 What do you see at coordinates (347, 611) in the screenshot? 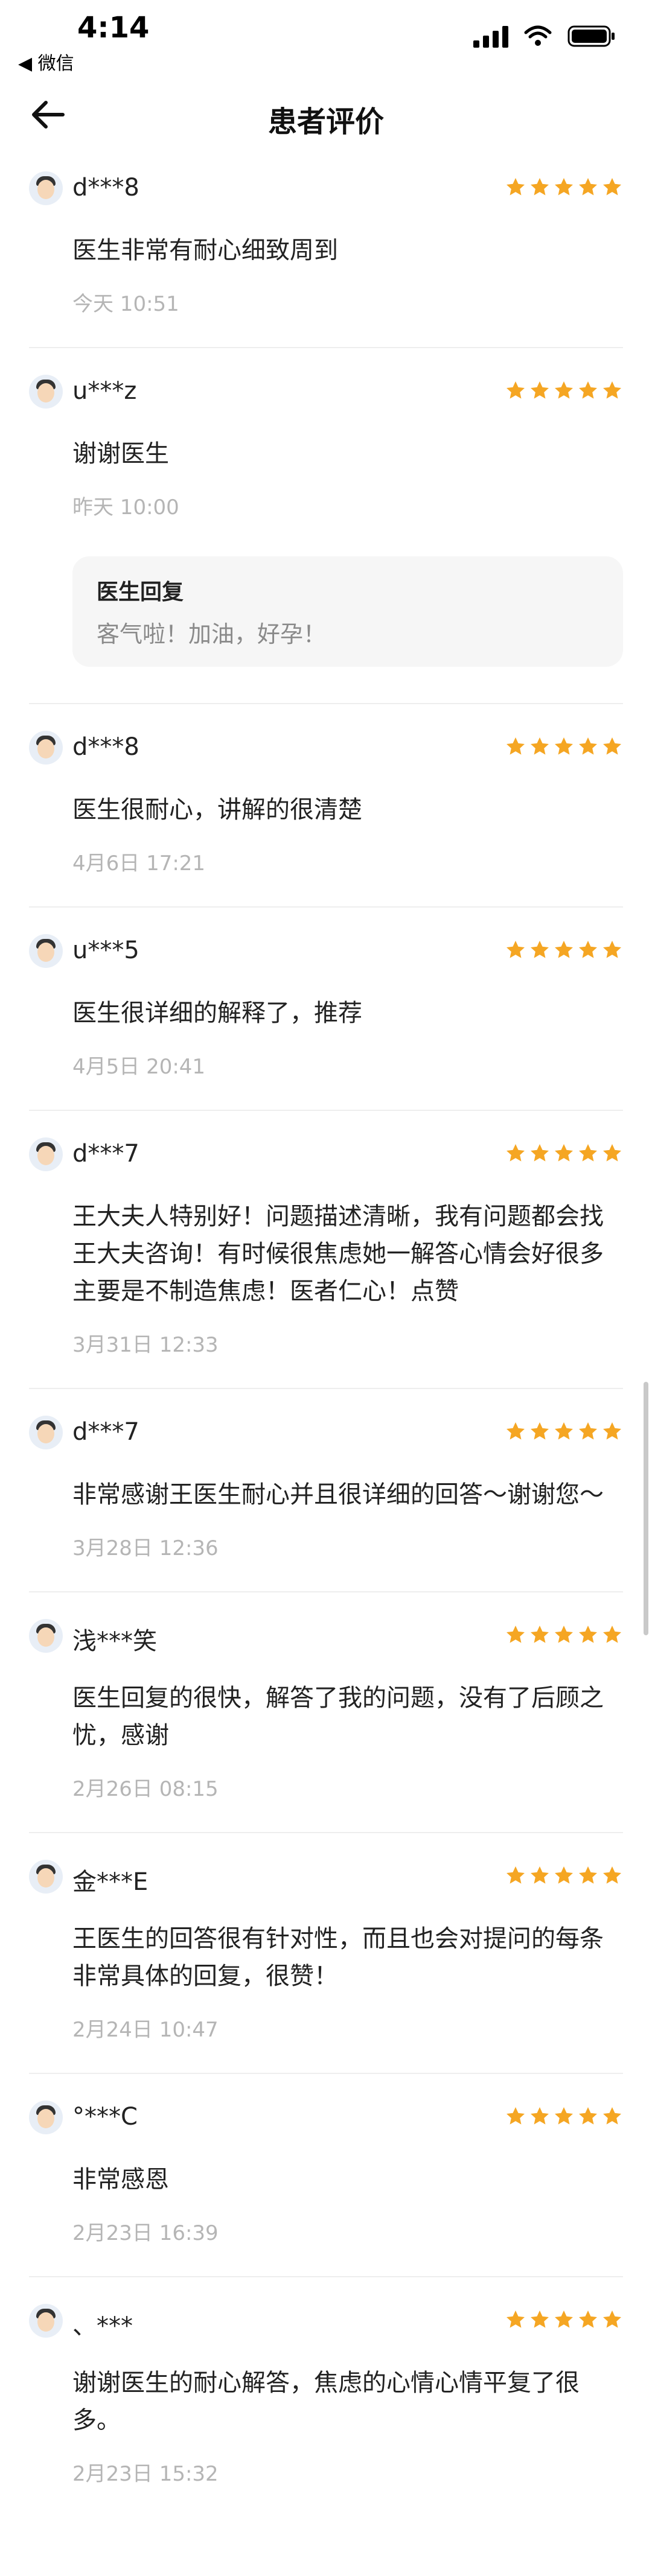
I see `doctor-reply-box: 医生回复 客气啦！加油，好孕！` at bounding box center [347, 611].